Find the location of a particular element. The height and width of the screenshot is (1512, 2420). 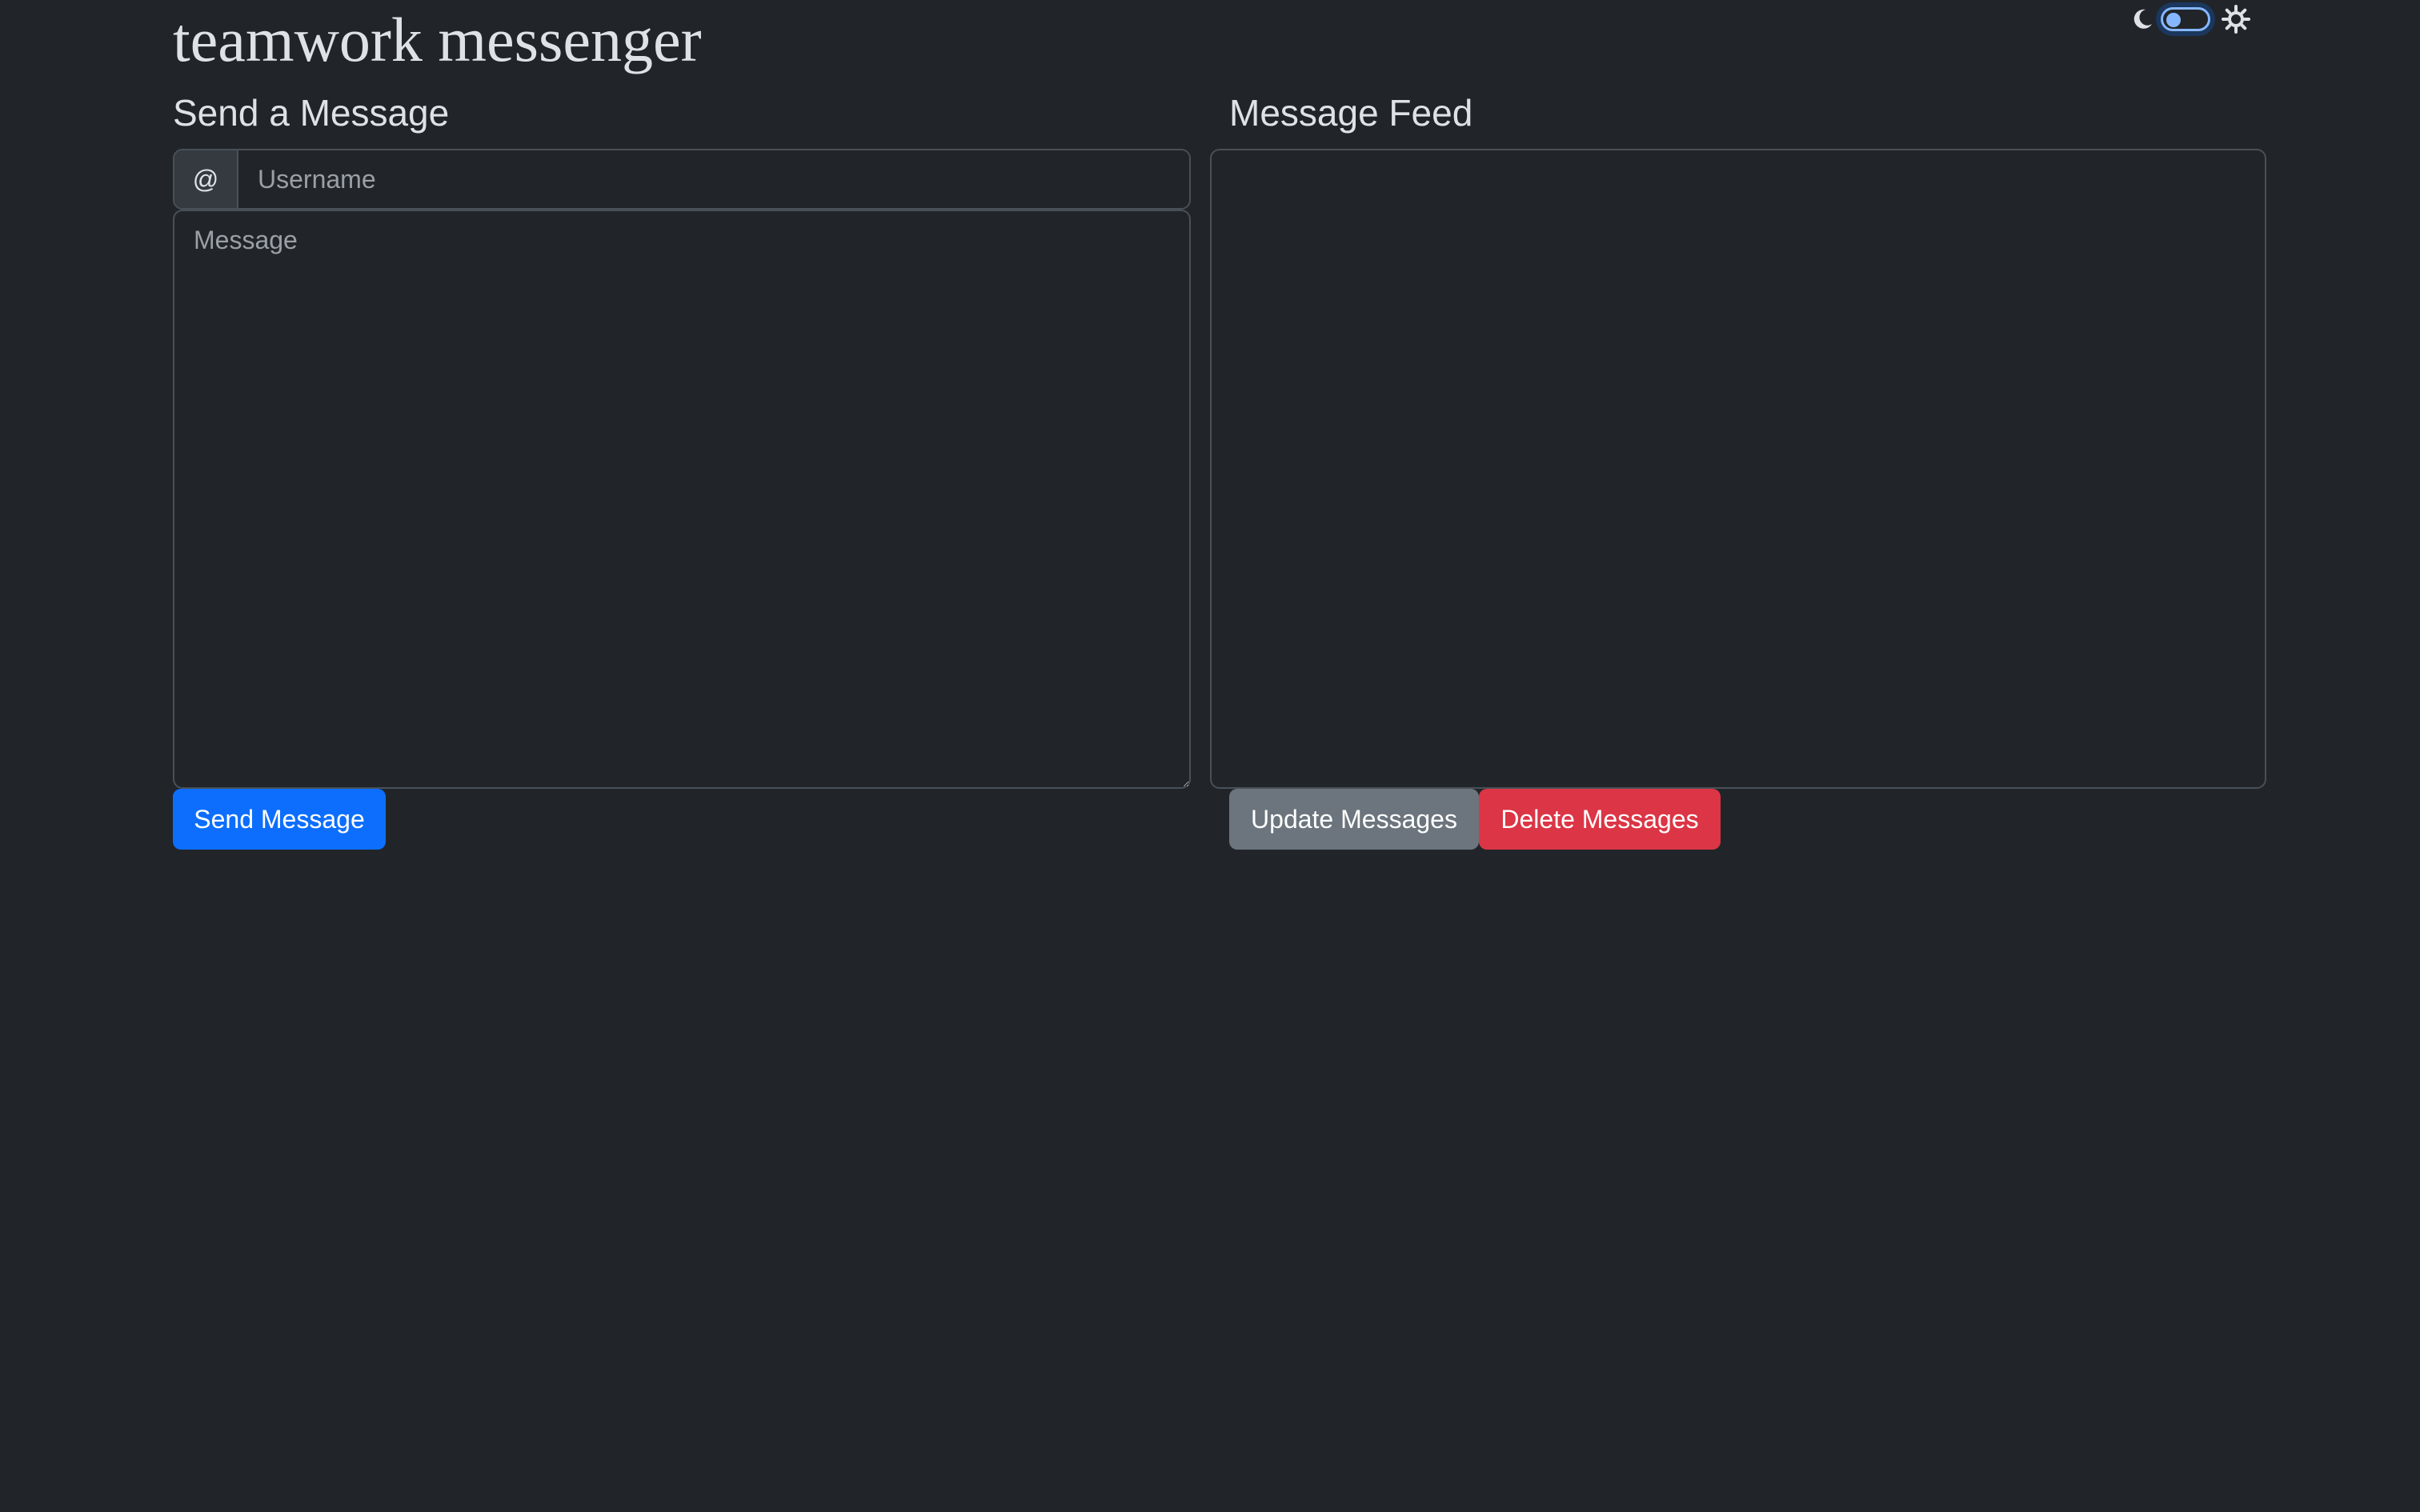

theme-switch-track is located at coordinates (2185, 19).